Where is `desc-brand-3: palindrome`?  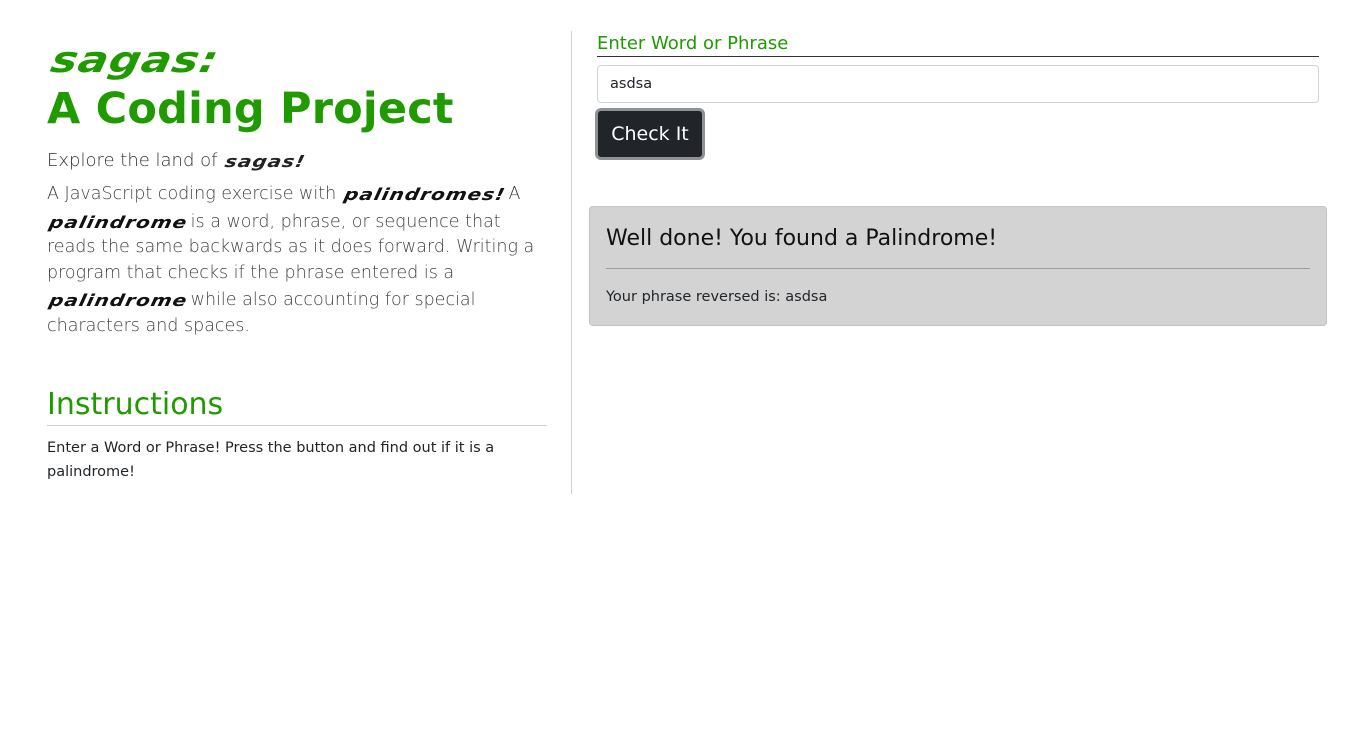
desc-brand-3: palindrome is located at coordinates (118, 300).